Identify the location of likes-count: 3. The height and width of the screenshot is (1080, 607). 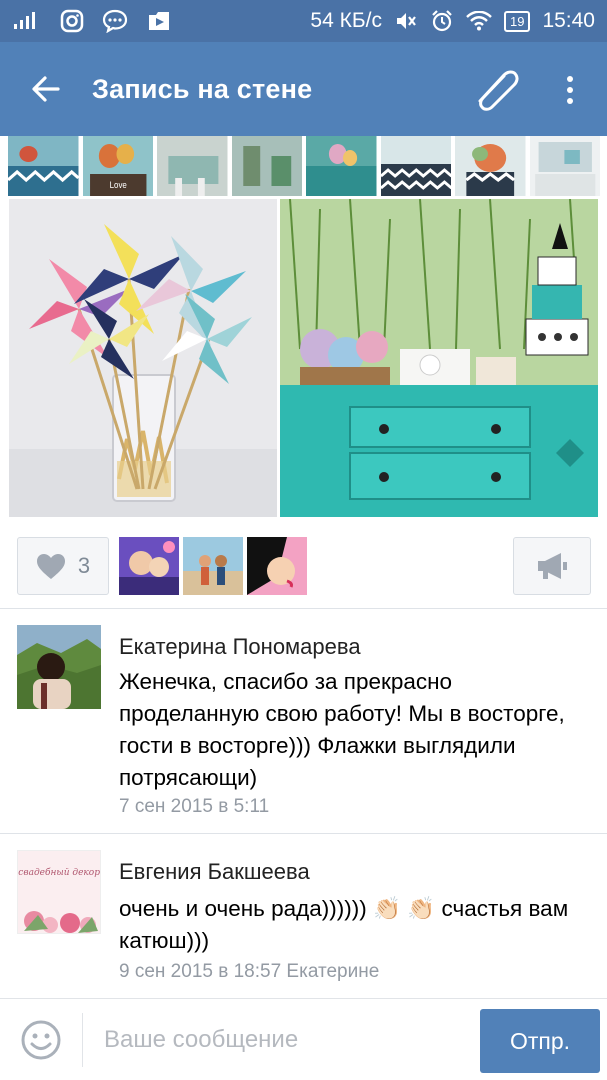
(84, 565).